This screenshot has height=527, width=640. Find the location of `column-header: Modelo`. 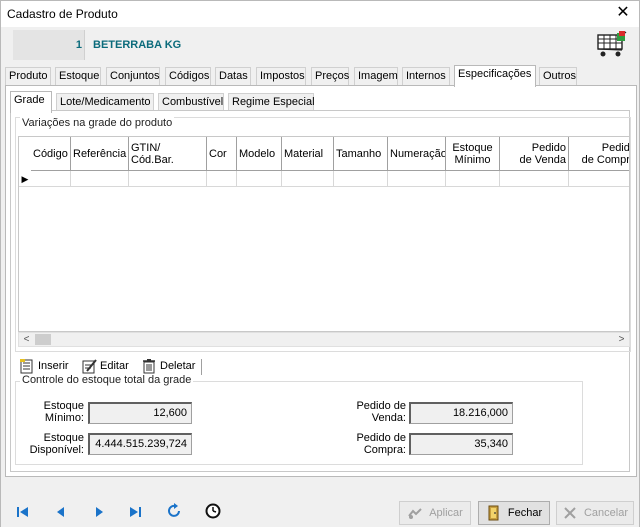

column-header: Modelo is located at coordinates (259, 154).